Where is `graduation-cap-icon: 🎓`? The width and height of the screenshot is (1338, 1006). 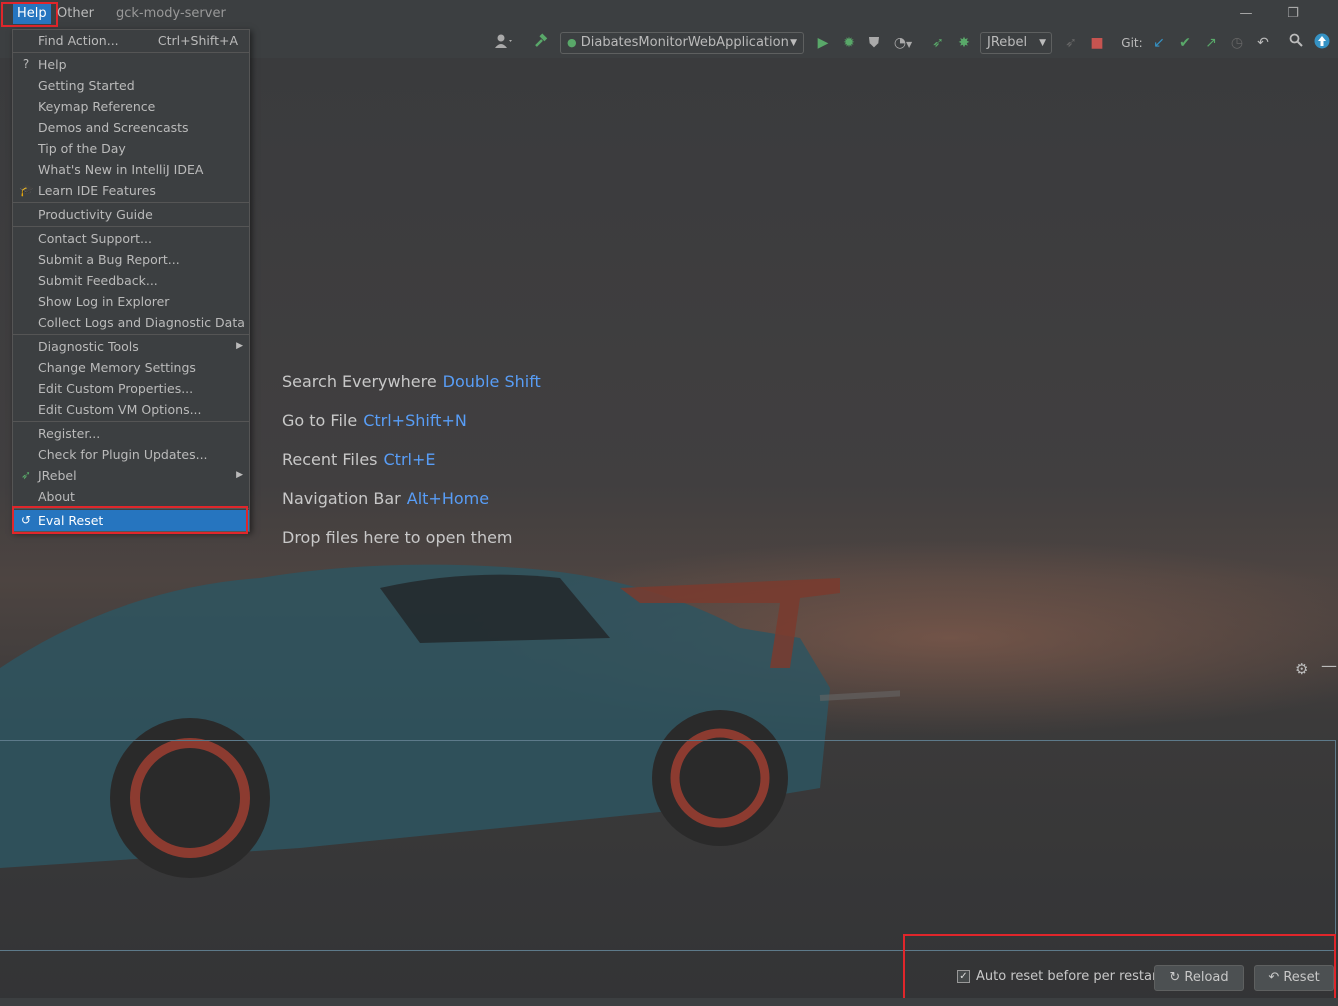 graduation-cap-icon: 🎓 is located at coordinates (26, 190).